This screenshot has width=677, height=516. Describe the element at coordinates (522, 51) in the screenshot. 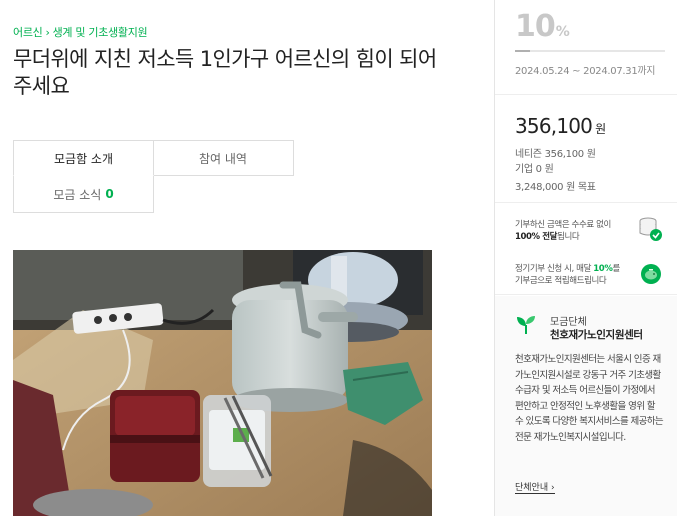

I see `progress-bar-fill` at that location.